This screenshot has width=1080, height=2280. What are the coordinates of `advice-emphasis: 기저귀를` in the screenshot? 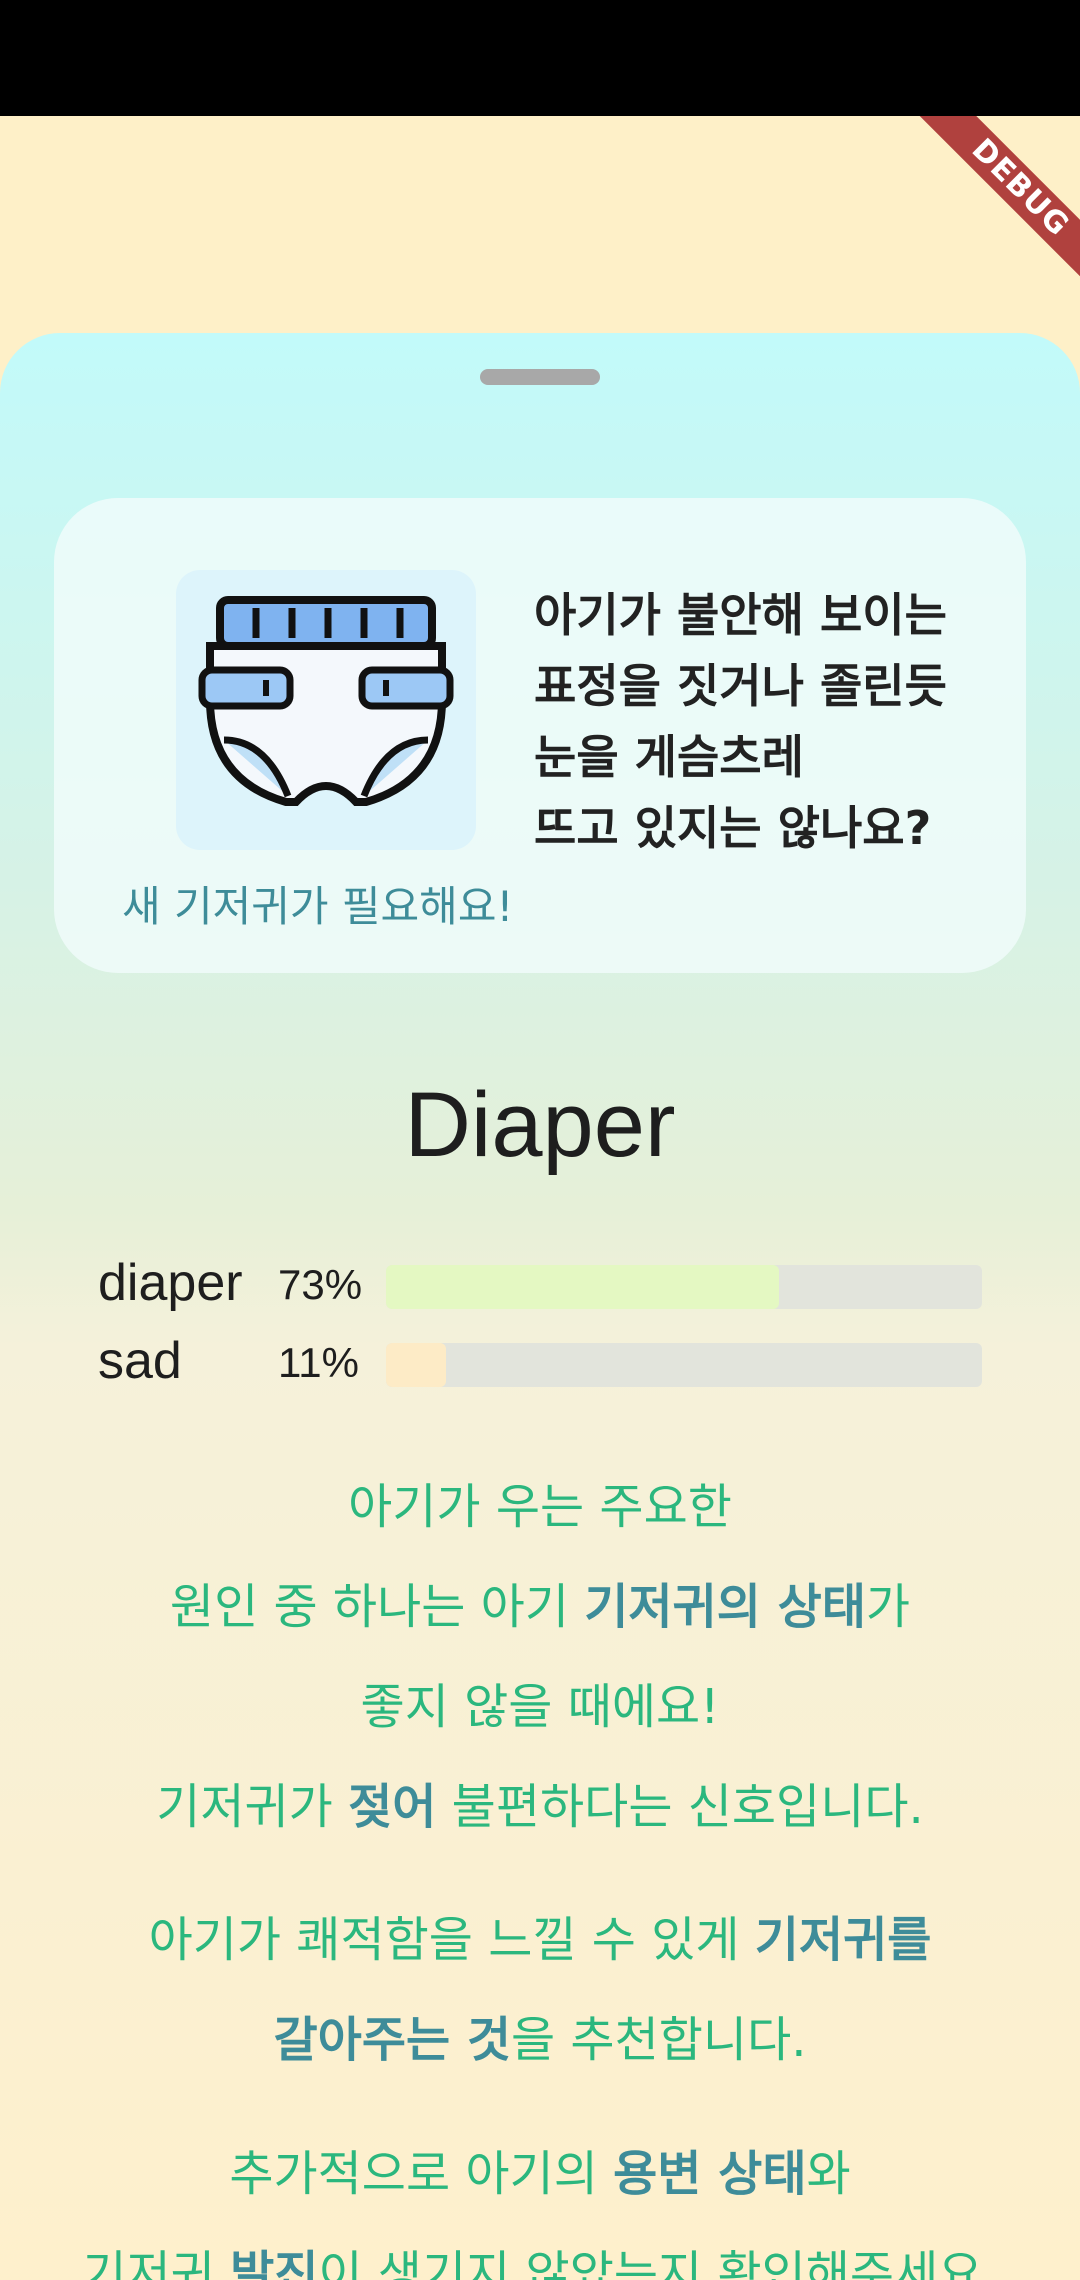 It's located at (843, 1940).